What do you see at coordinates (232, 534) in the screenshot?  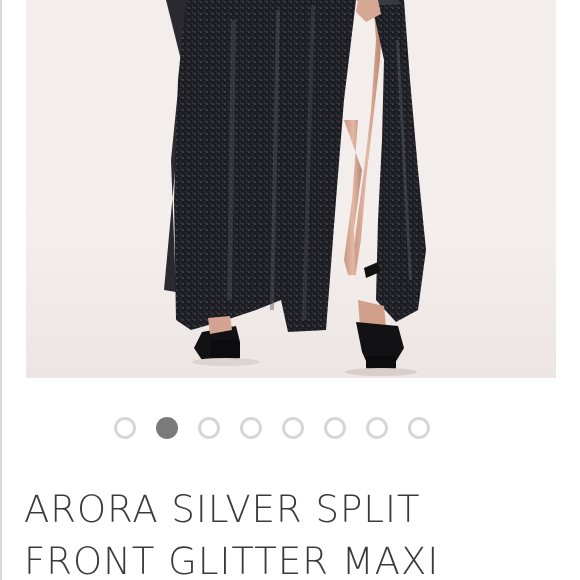 I see `product-title: ARORA SILVER SPLIT FRONT GLITTER MAXI` at bounding box center [232, 534].